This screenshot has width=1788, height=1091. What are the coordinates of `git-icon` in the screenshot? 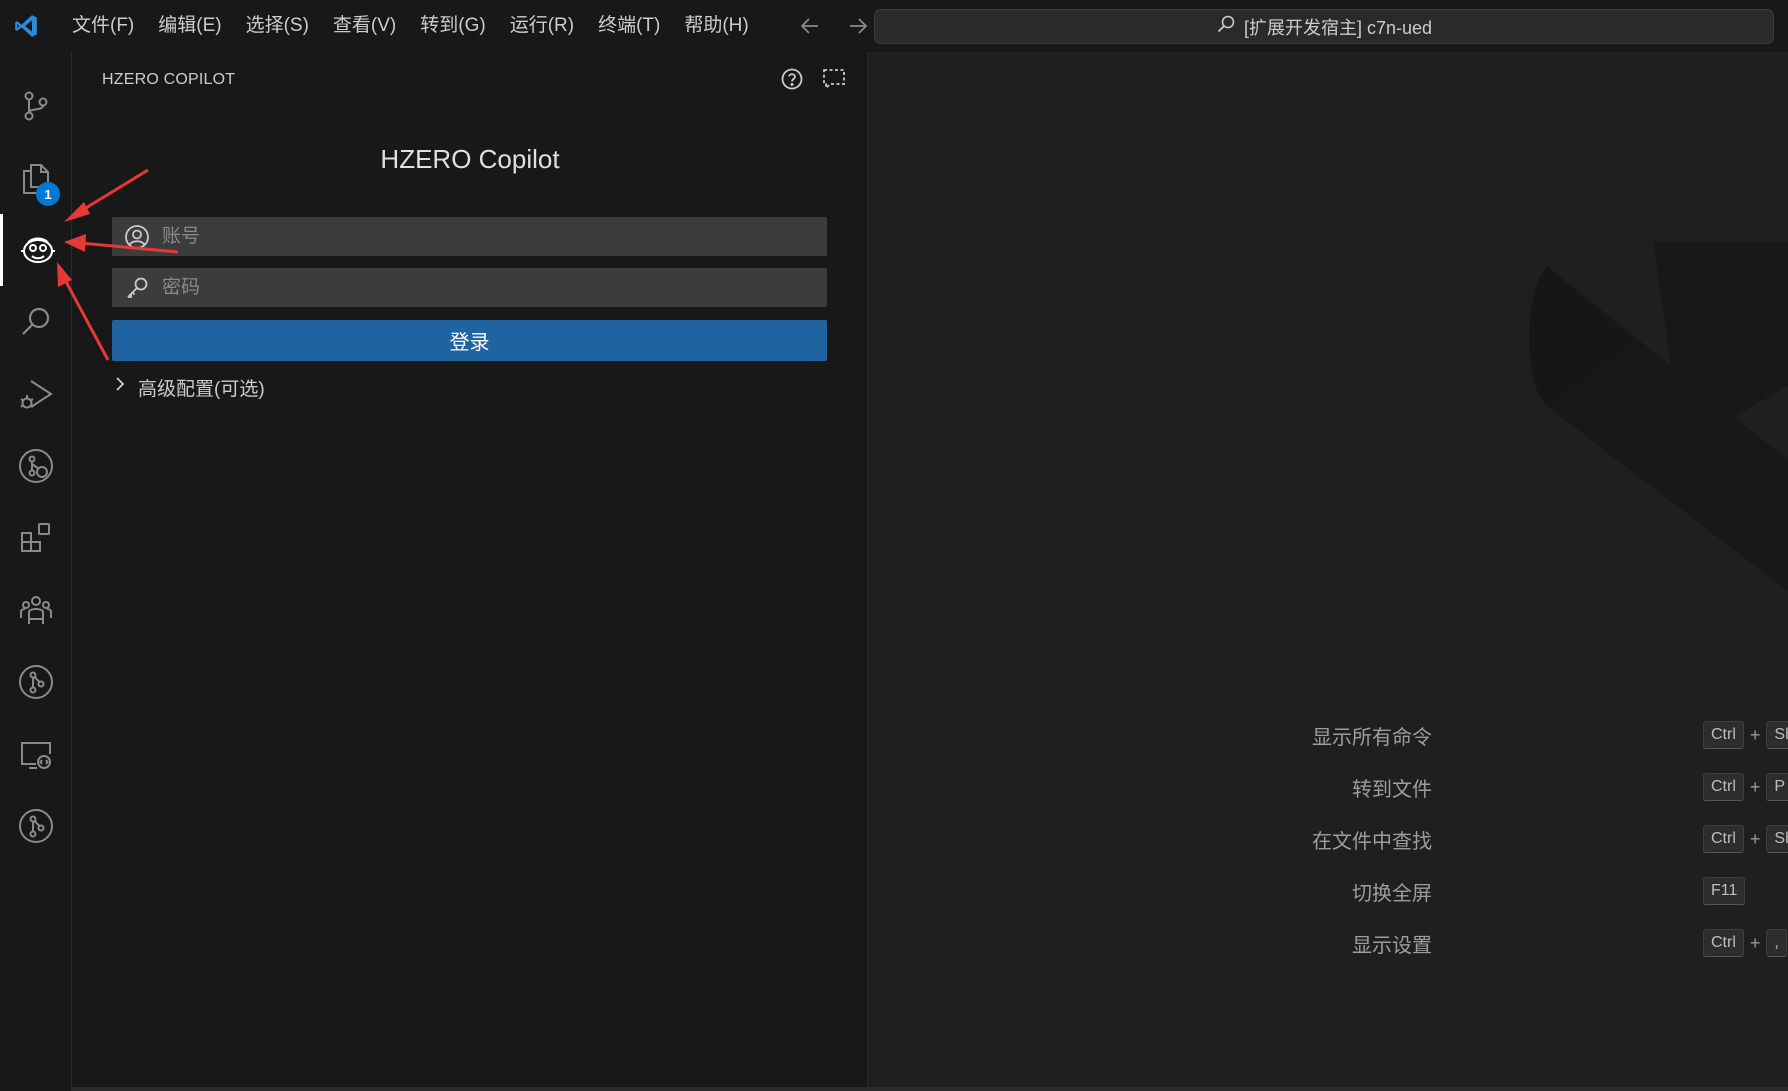 It's located at (36, 682).